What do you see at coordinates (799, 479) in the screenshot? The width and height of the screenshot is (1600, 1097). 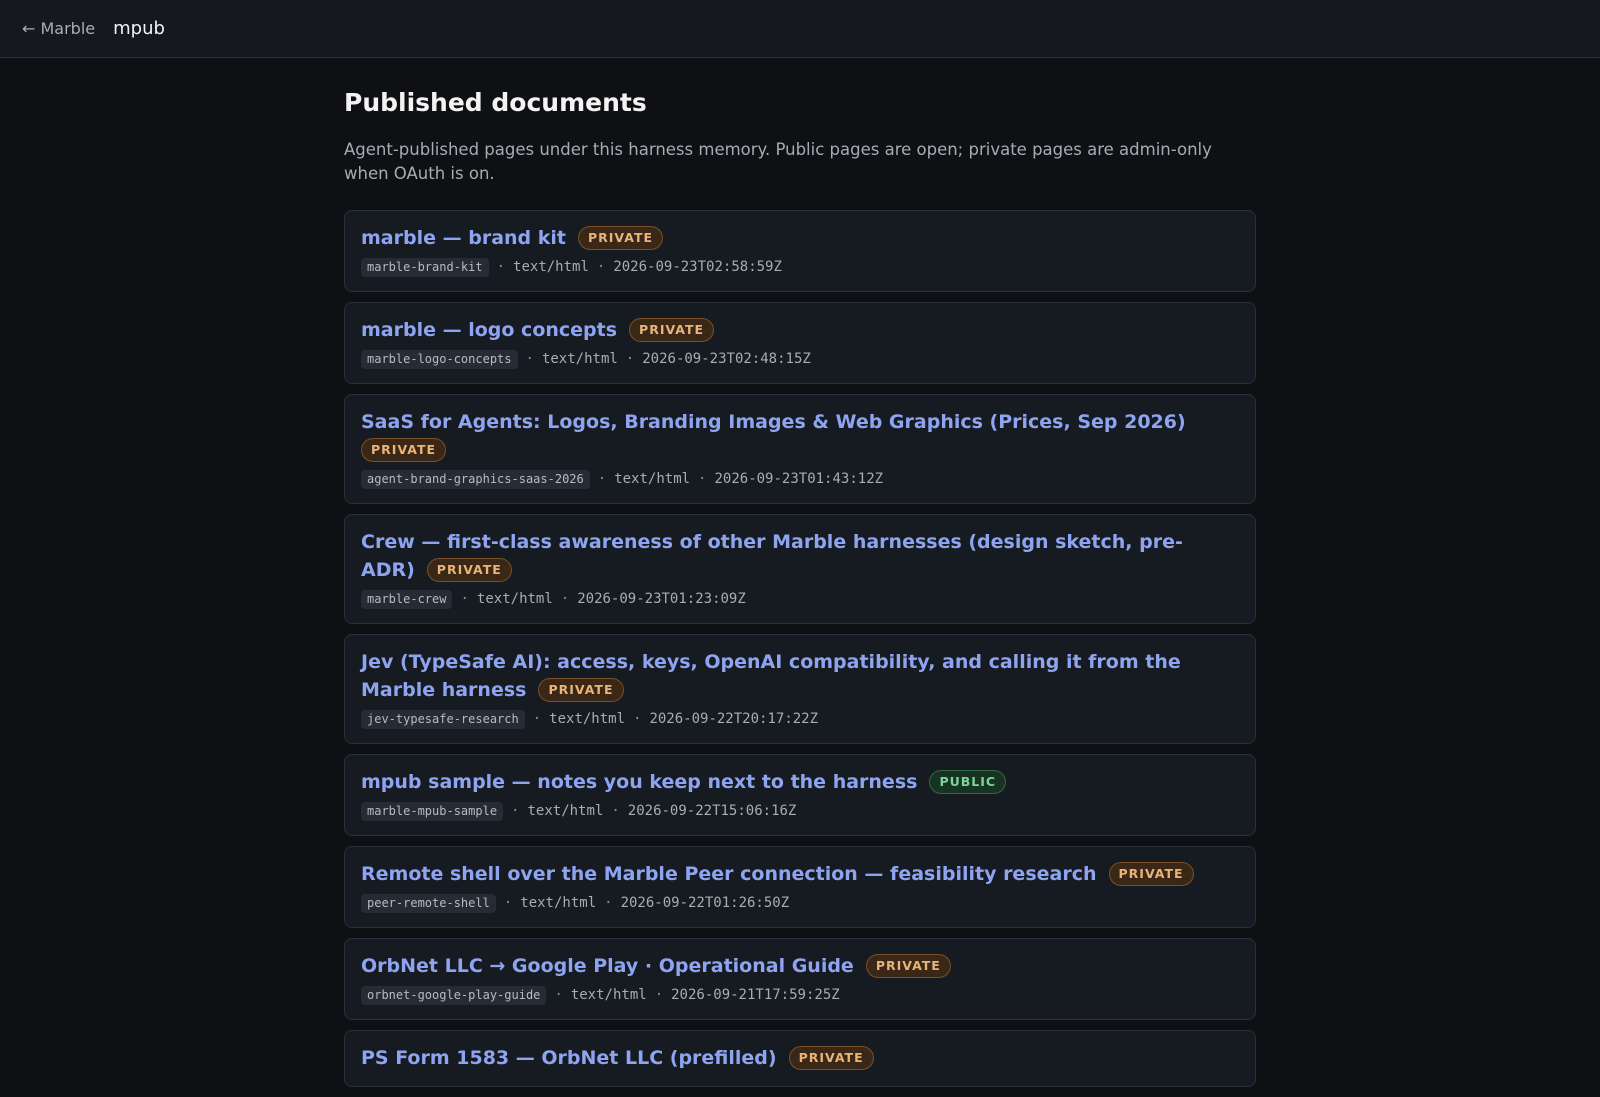 I see `document-timestamp: 2026-09-23T01:43:12Z` at bounding box center [799, 479].